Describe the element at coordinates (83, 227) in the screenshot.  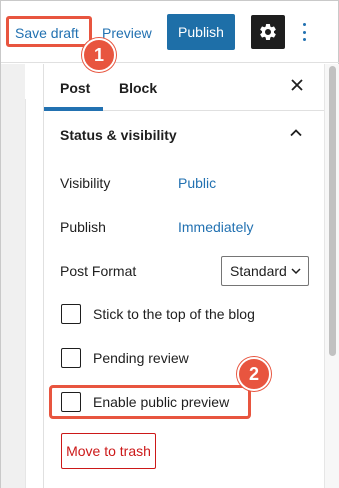
I see `publish-label: Publish` at that location.